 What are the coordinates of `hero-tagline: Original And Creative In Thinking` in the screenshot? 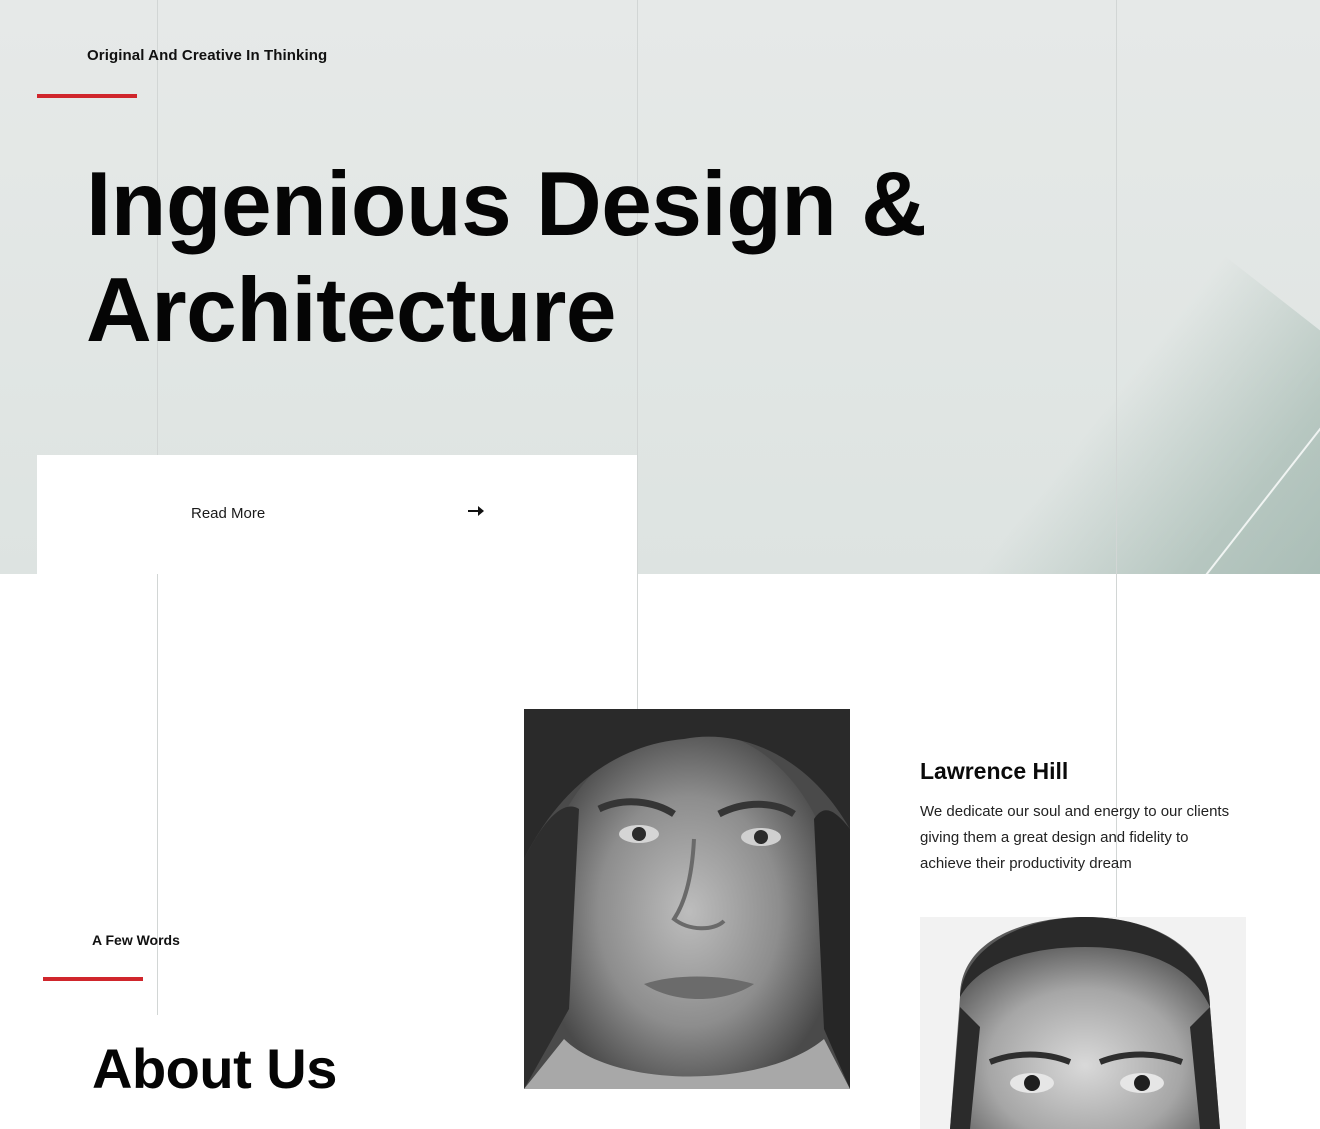 It's located at (207, 55).